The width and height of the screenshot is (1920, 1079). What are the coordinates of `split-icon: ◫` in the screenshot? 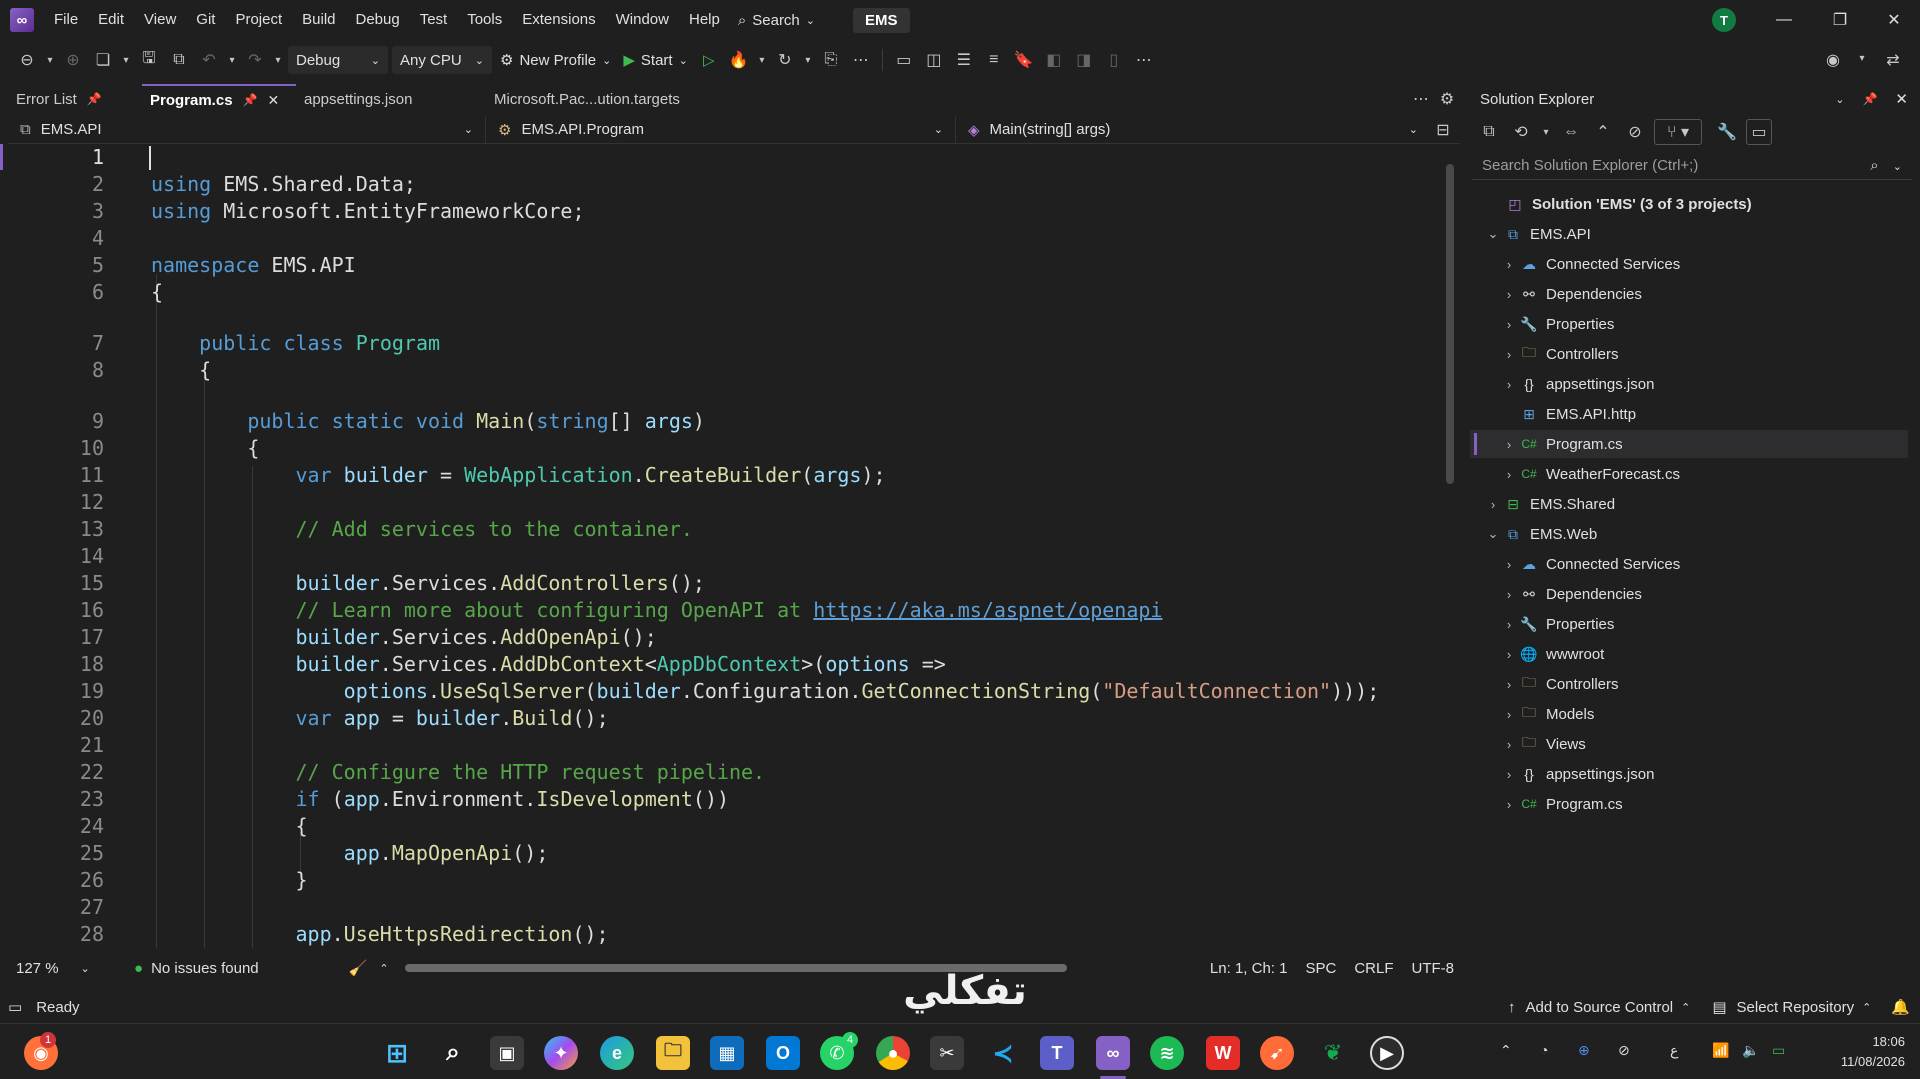 It's located at (934, 60).